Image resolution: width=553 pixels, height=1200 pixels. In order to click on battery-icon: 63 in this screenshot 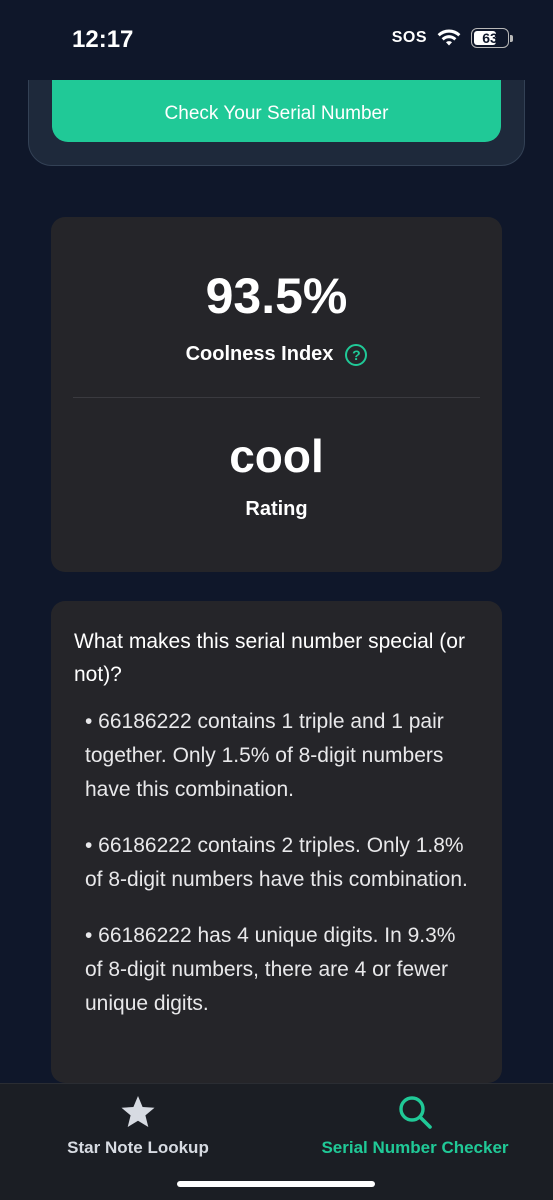, I will do `click(492, 38)`.